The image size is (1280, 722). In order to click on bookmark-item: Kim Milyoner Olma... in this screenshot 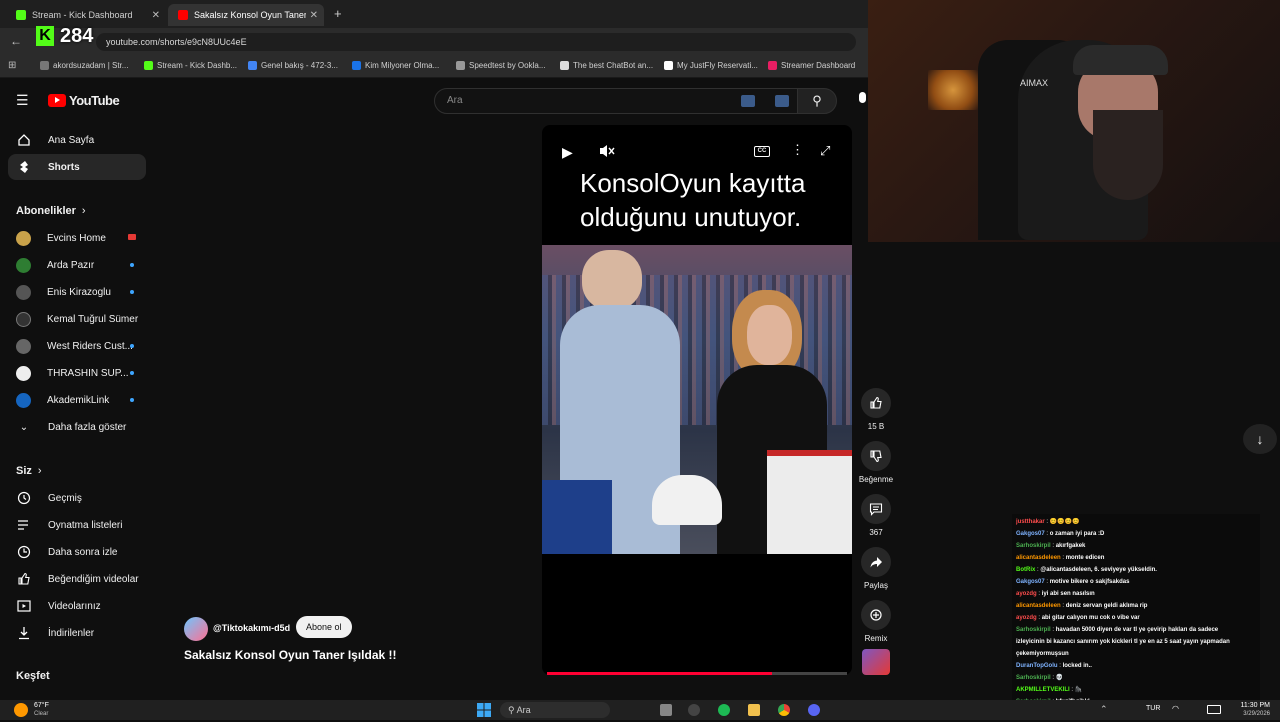, I will do `click(395, 65)`.